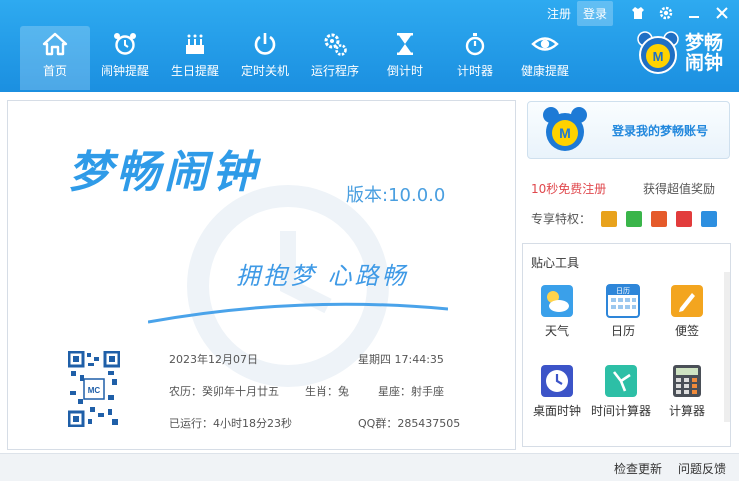  Describe the element at coordinates (335, 44) in the screenshot. I see `gears-icon` at that location.